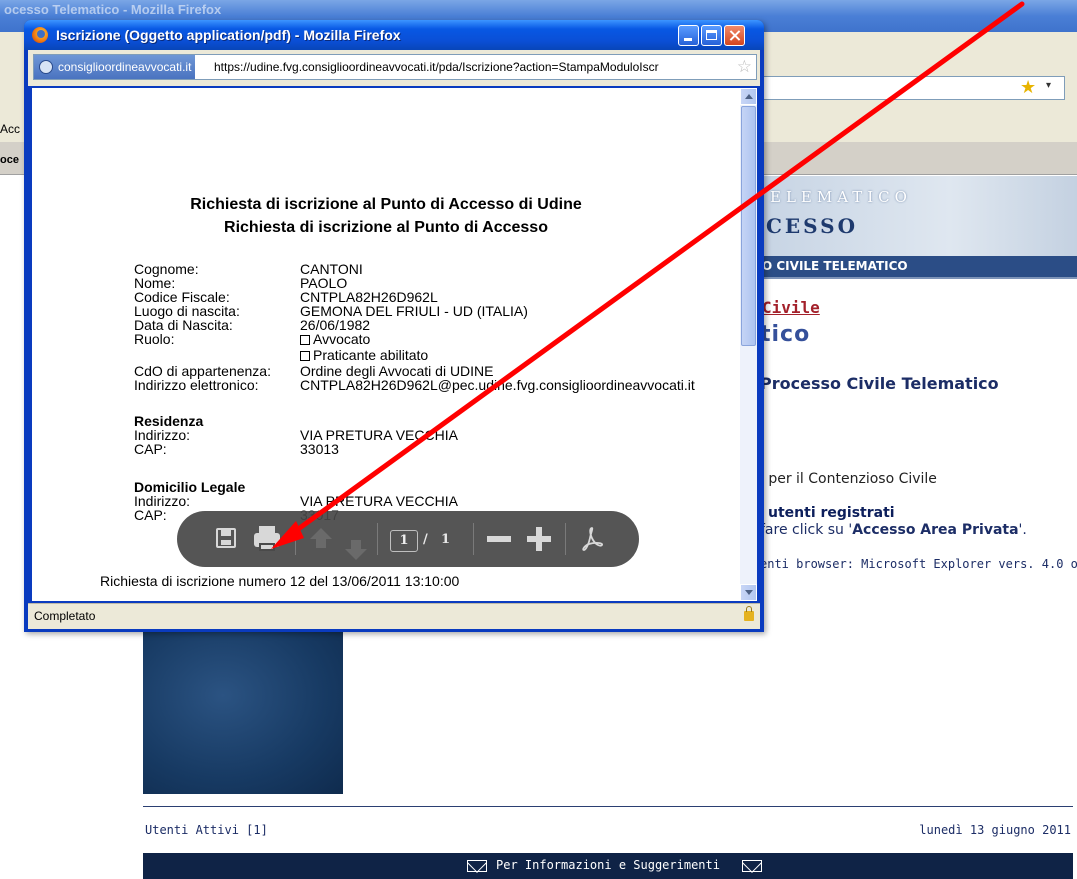 Image resolution: width=1077 pixels, height=879 pixels. What do you see at coordinates (812, 226) in the screenshot?
I see `banner-title-line2: CESSO` at bounding box center [812, 226].